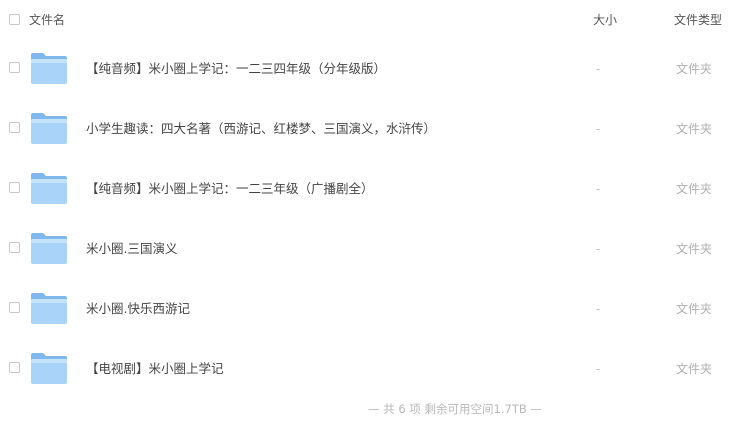 The image size is (749, 423). What do you see at coordinates (374, 250) in the screenshot?
I see `file-row: 米小圈.三国演义 - 文件夹` at bounding box center [374, 250].